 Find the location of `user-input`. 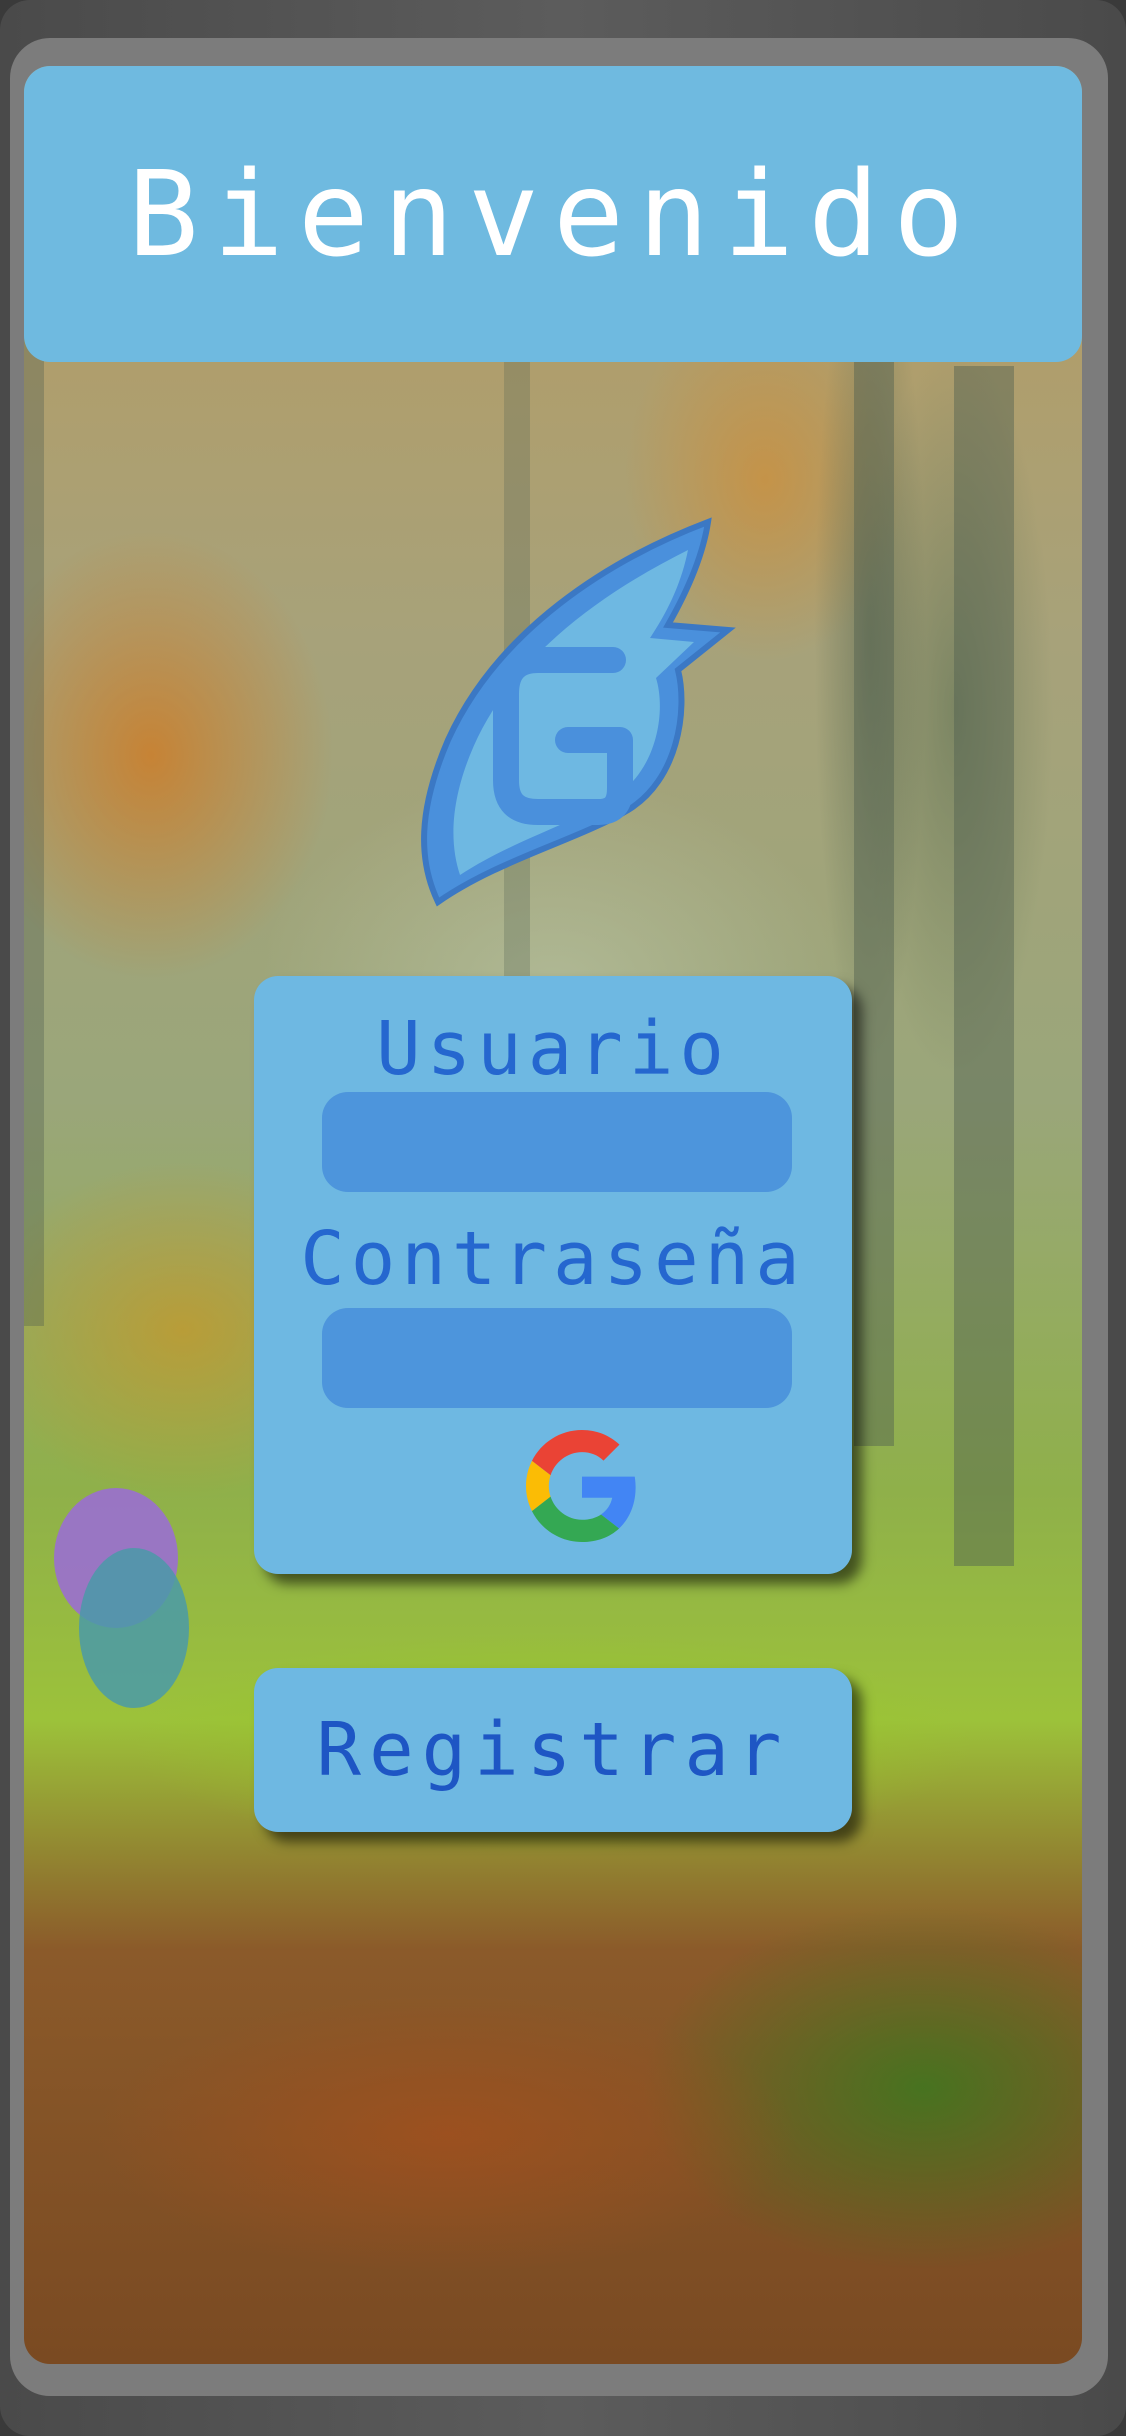

user-input is located at coordinates (557, 1142).